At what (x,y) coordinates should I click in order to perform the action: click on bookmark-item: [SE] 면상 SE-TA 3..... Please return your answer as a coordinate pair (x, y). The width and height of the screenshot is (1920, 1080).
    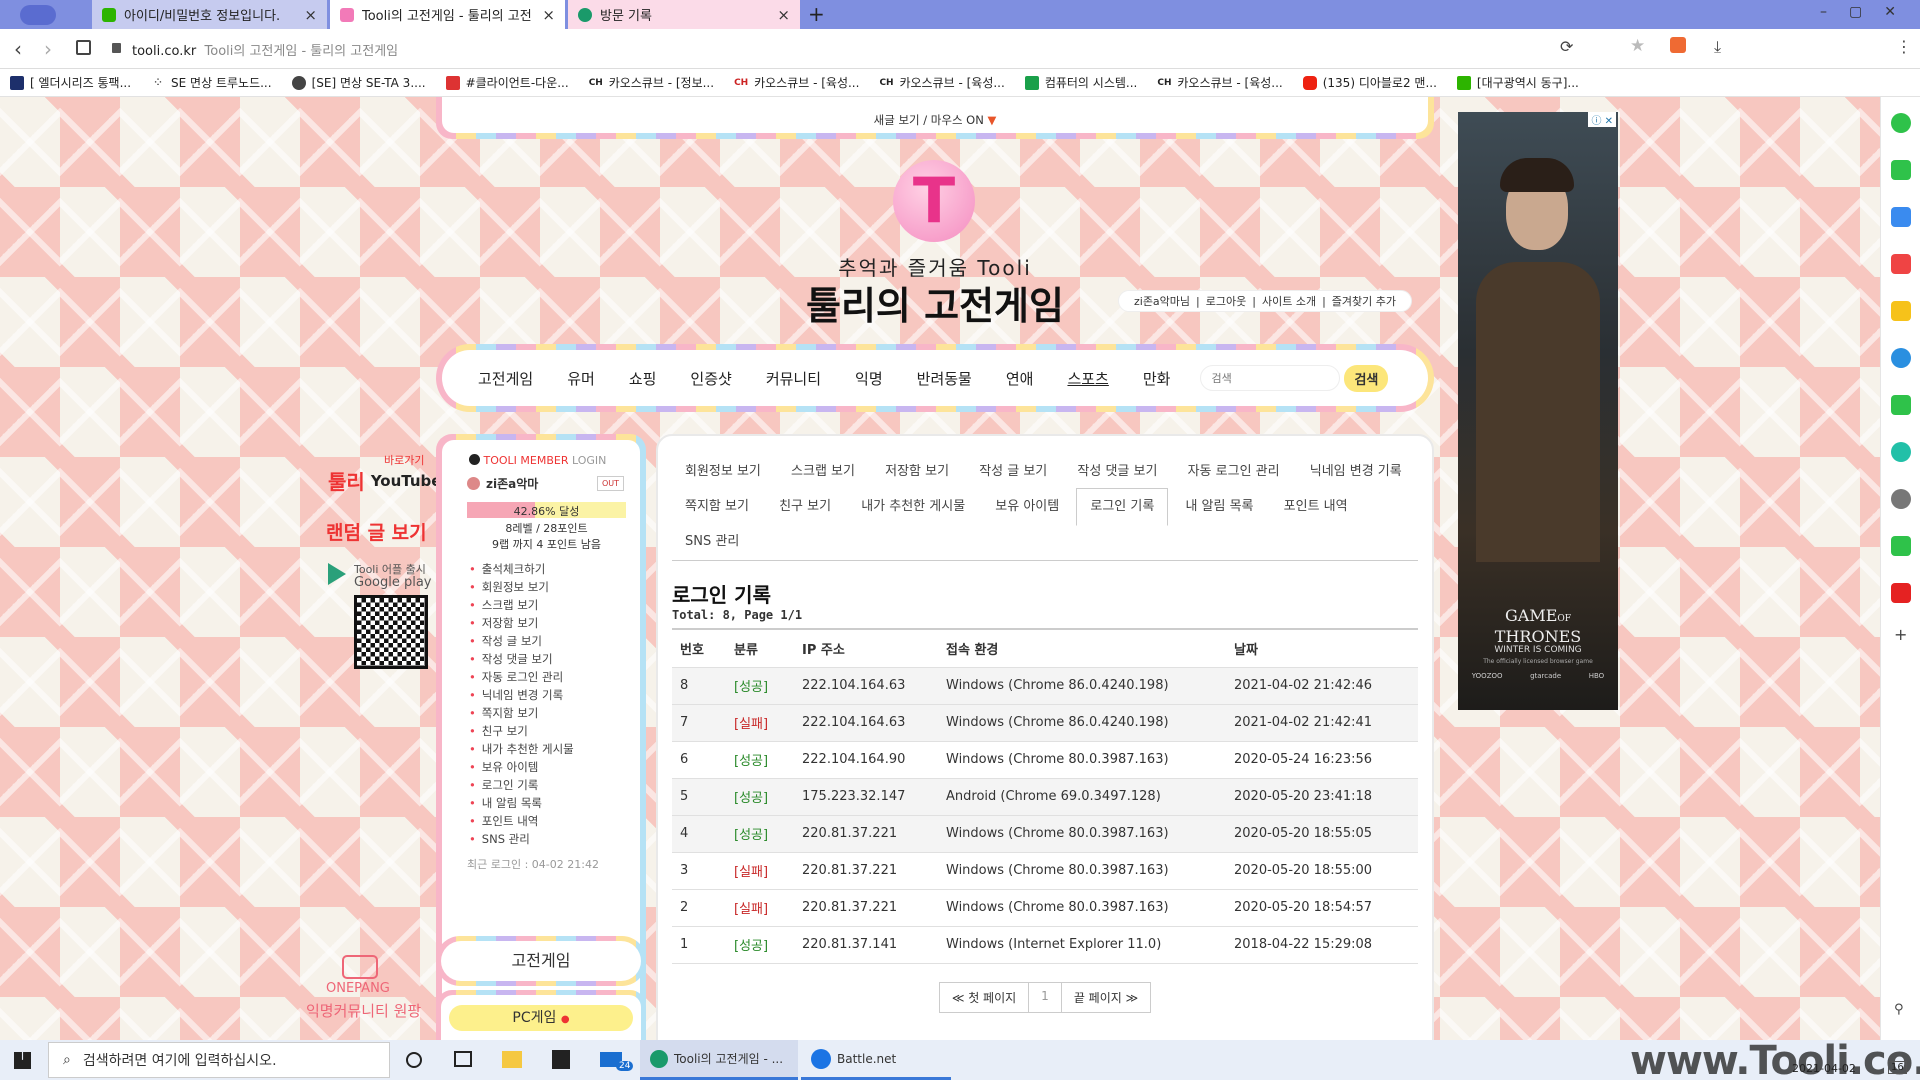
    Looking at the image, I should click on (358, 82).